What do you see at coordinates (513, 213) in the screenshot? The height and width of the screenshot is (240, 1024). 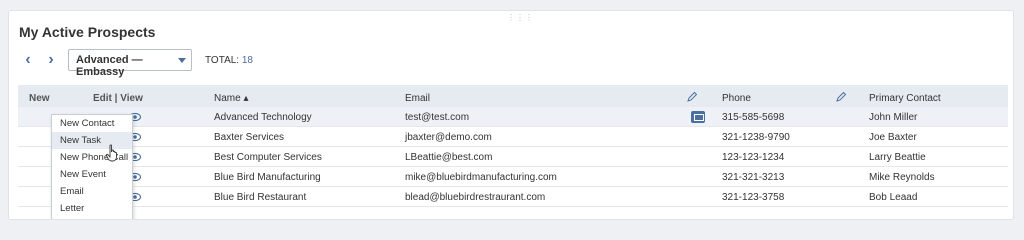 I see `table-row-partial` at bounding box center [513, 213].